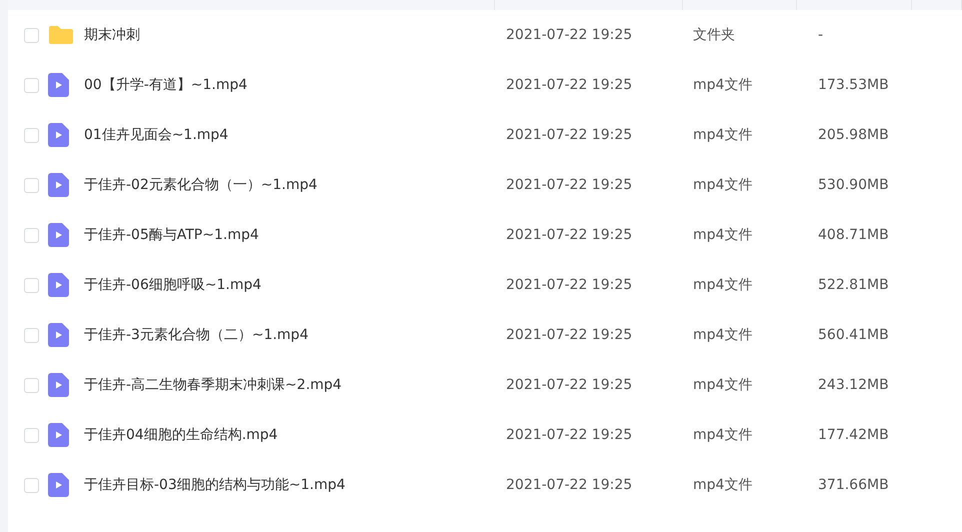  I want to click on file-name: 00【升学-有道】~1.mp4, so click(295, 85).